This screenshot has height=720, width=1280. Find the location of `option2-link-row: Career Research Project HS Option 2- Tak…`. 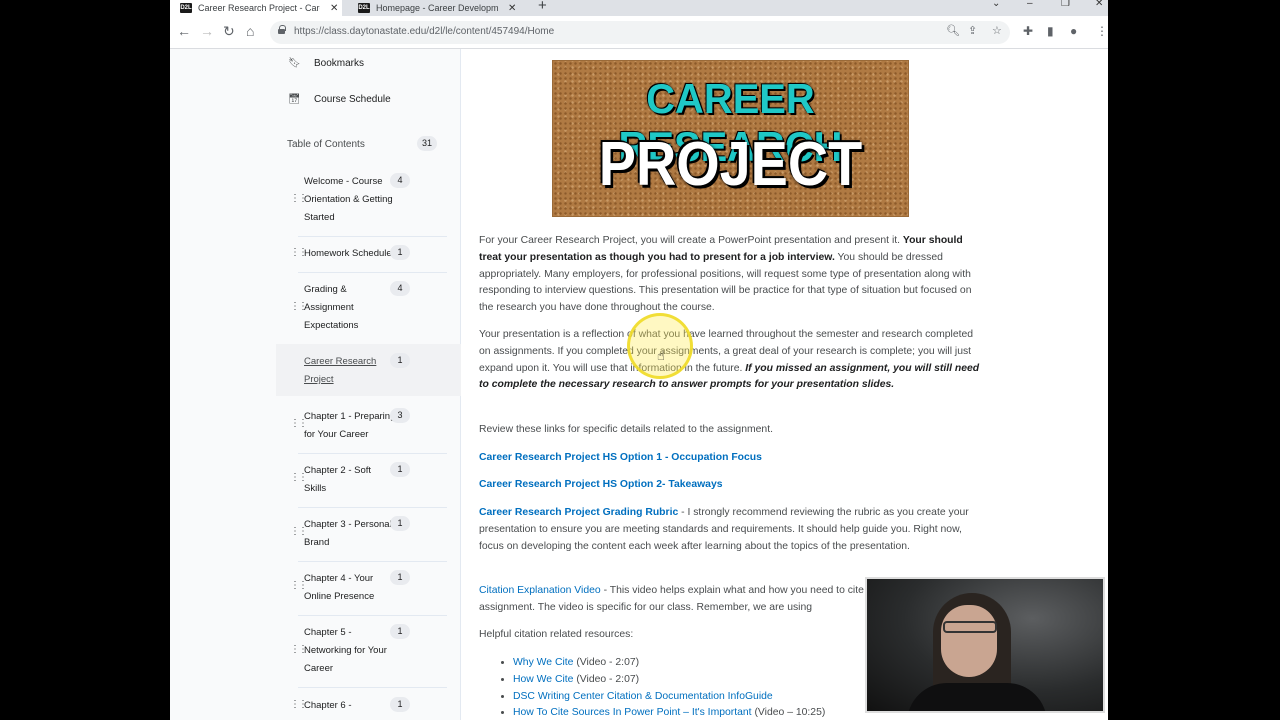

option2-link-row: Career Research Project HS Option 2- Tak… is located at coordinates (730, 485).